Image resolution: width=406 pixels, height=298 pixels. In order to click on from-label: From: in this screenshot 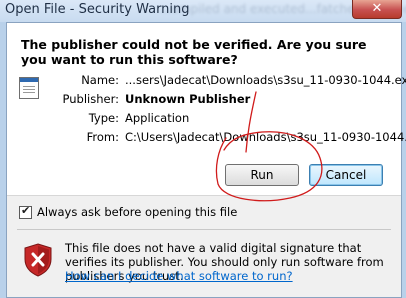, I will do `click(102, 137)`.